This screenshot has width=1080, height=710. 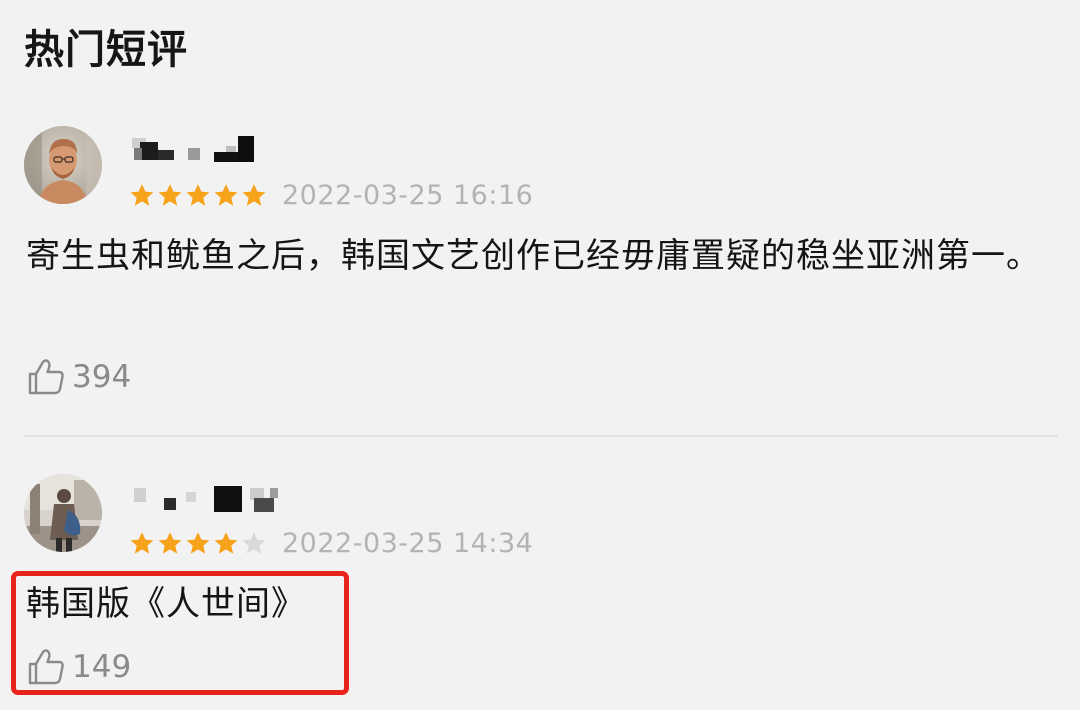 I want to click on rating-line: 2022-03-25 16:16, so click(x=330, y=196).